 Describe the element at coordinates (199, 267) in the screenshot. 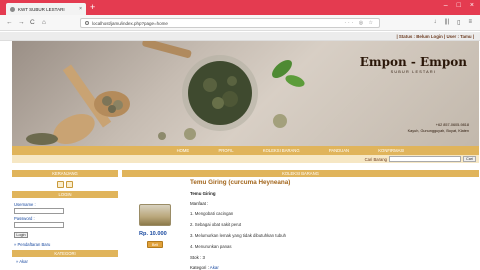

I see `category-label: Kategori :` at that location.